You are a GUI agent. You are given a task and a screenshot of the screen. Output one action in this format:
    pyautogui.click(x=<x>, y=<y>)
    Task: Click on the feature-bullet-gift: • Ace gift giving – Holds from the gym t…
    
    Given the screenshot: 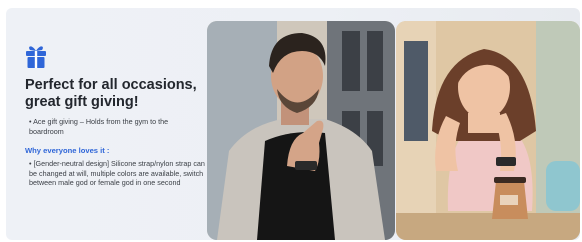 What is the action you would take?
    pyautogui.click(x=99, y=126)
    